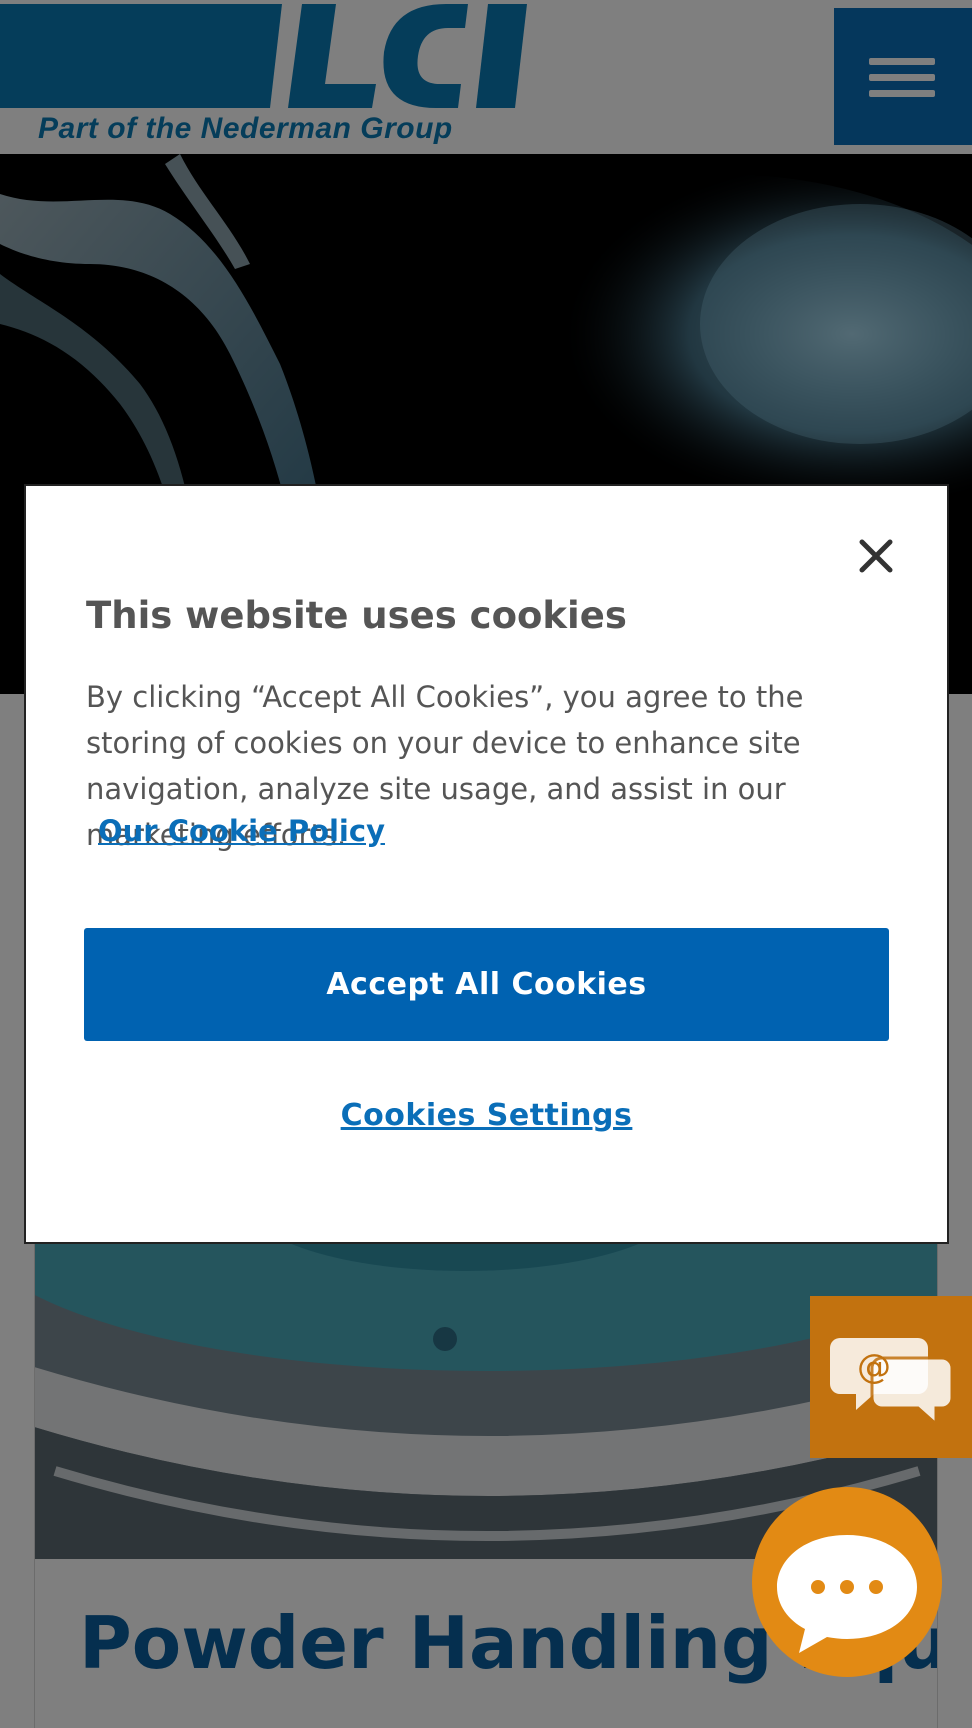  I want to click on accept-all-cookies-button: Accept All Cookies, so click(486, 984).